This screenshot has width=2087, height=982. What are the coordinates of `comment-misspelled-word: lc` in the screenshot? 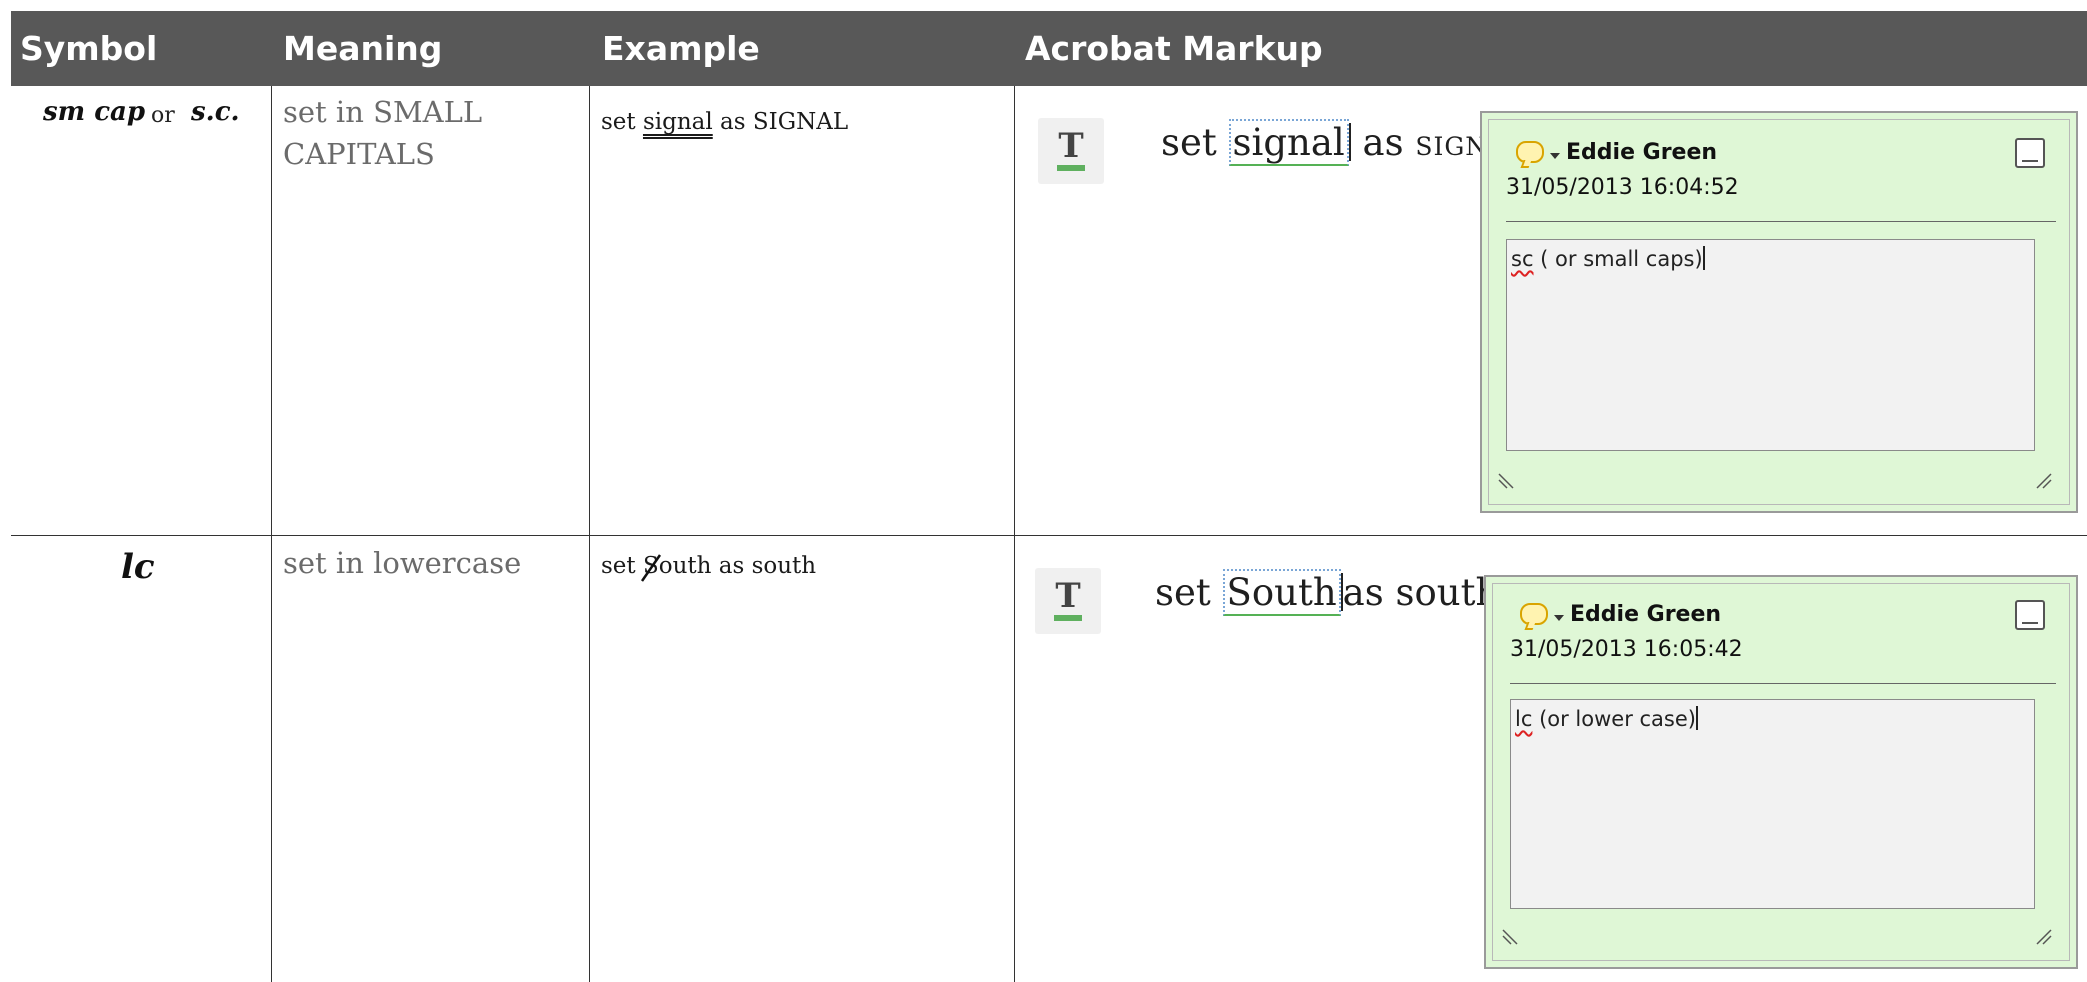 It's located at (1524, 719).